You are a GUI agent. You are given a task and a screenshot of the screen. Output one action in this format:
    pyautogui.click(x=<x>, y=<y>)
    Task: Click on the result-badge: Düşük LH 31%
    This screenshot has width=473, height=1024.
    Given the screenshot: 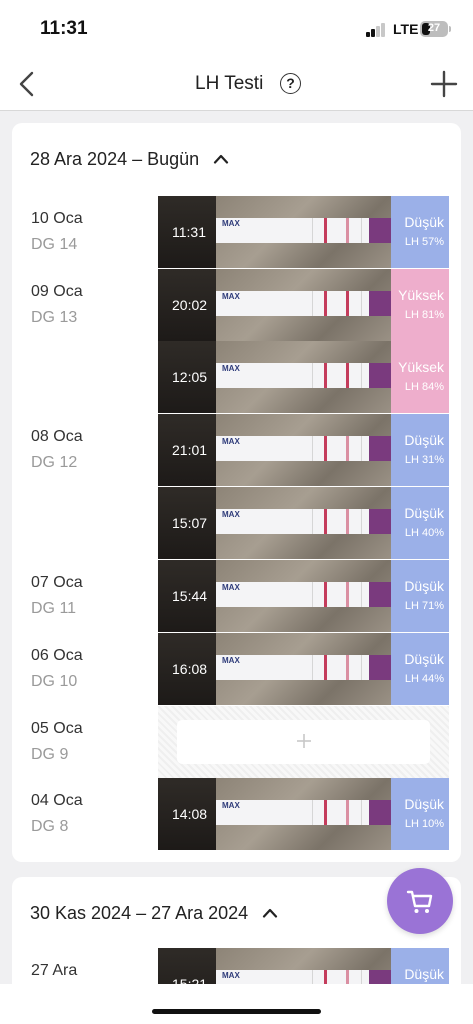 What is the action you would take?
    pyautogui.click(x=420, y=450)
    